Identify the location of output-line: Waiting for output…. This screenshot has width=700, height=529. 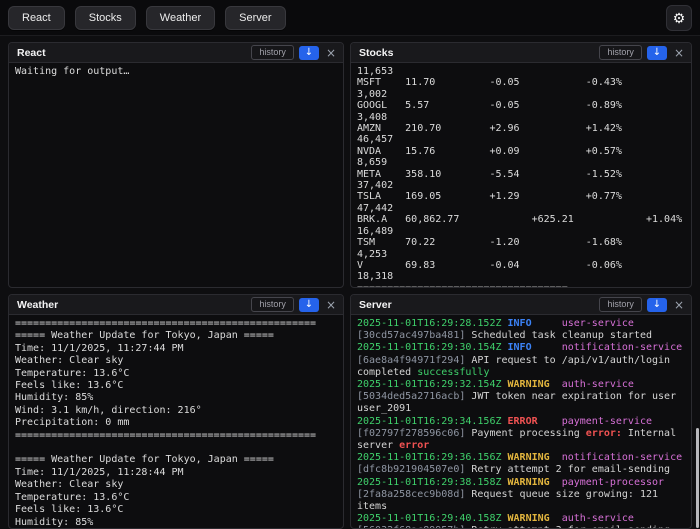
(72, 71).